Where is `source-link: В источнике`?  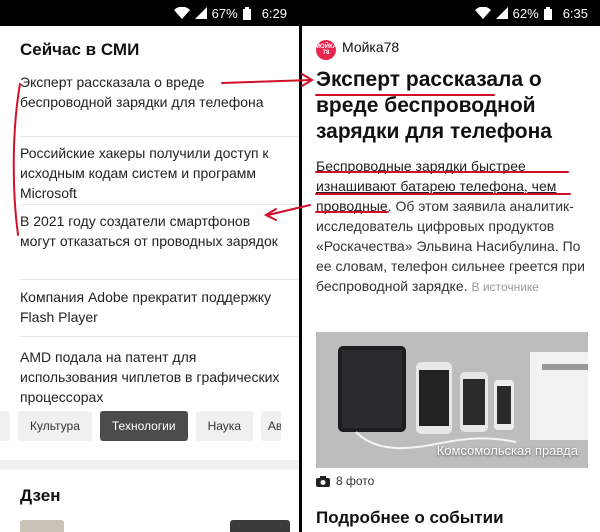
source-link: В источнике is located at coordinates (505, 287).